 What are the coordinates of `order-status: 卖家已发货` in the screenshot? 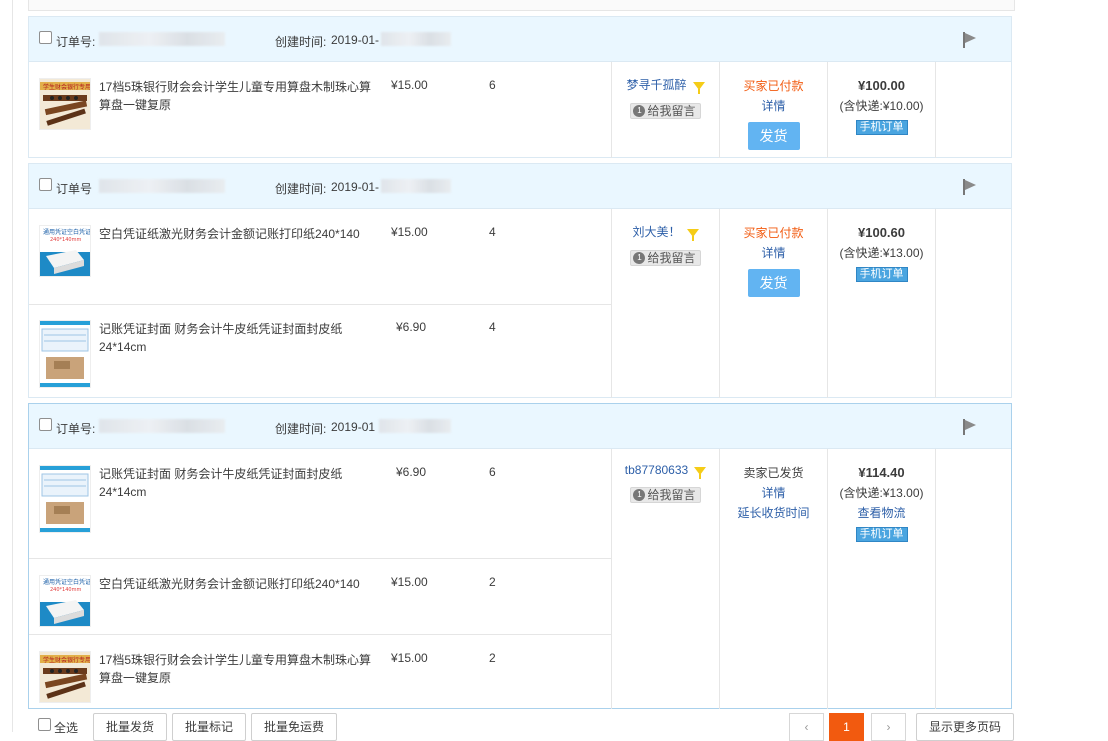 It's located at (773, 473).